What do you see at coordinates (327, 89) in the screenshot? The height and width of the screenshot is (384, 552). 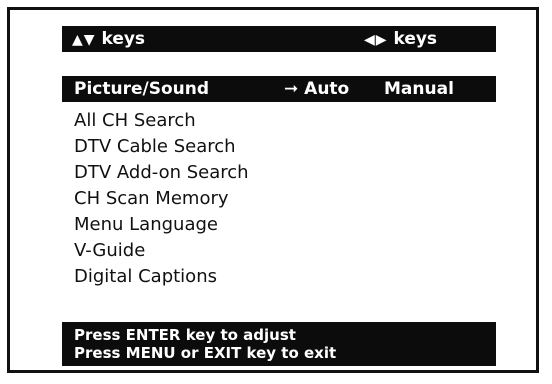 I see `auto-option-label: Auto` at bounding box center [327, 89].